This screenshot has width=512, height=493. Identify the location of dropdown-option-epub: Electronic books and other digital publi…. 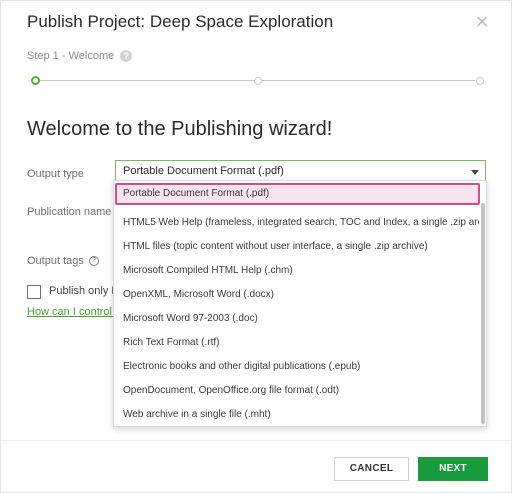
(297, 367).